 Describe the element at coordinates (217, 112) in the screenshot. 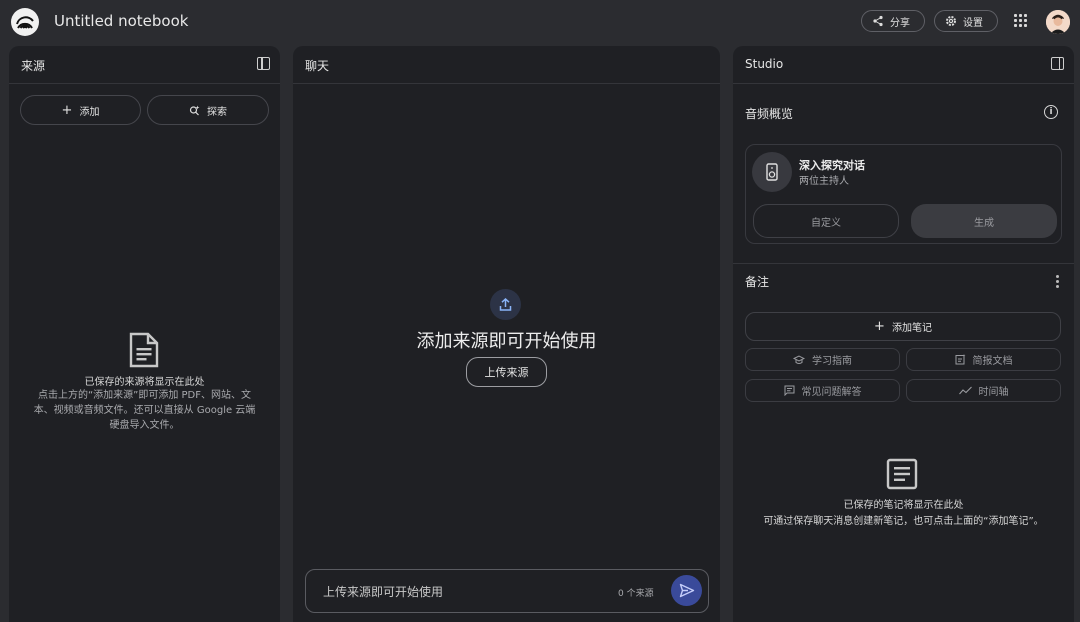

I see `explore-label: 探索` at that location.